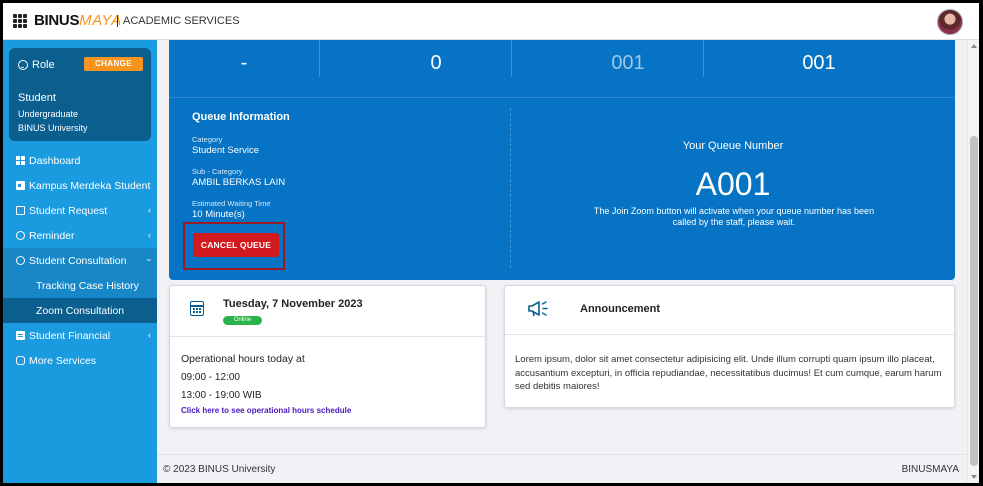 The image size is (983, 486). I want to click on page-scrollbar, so click(973, 261).